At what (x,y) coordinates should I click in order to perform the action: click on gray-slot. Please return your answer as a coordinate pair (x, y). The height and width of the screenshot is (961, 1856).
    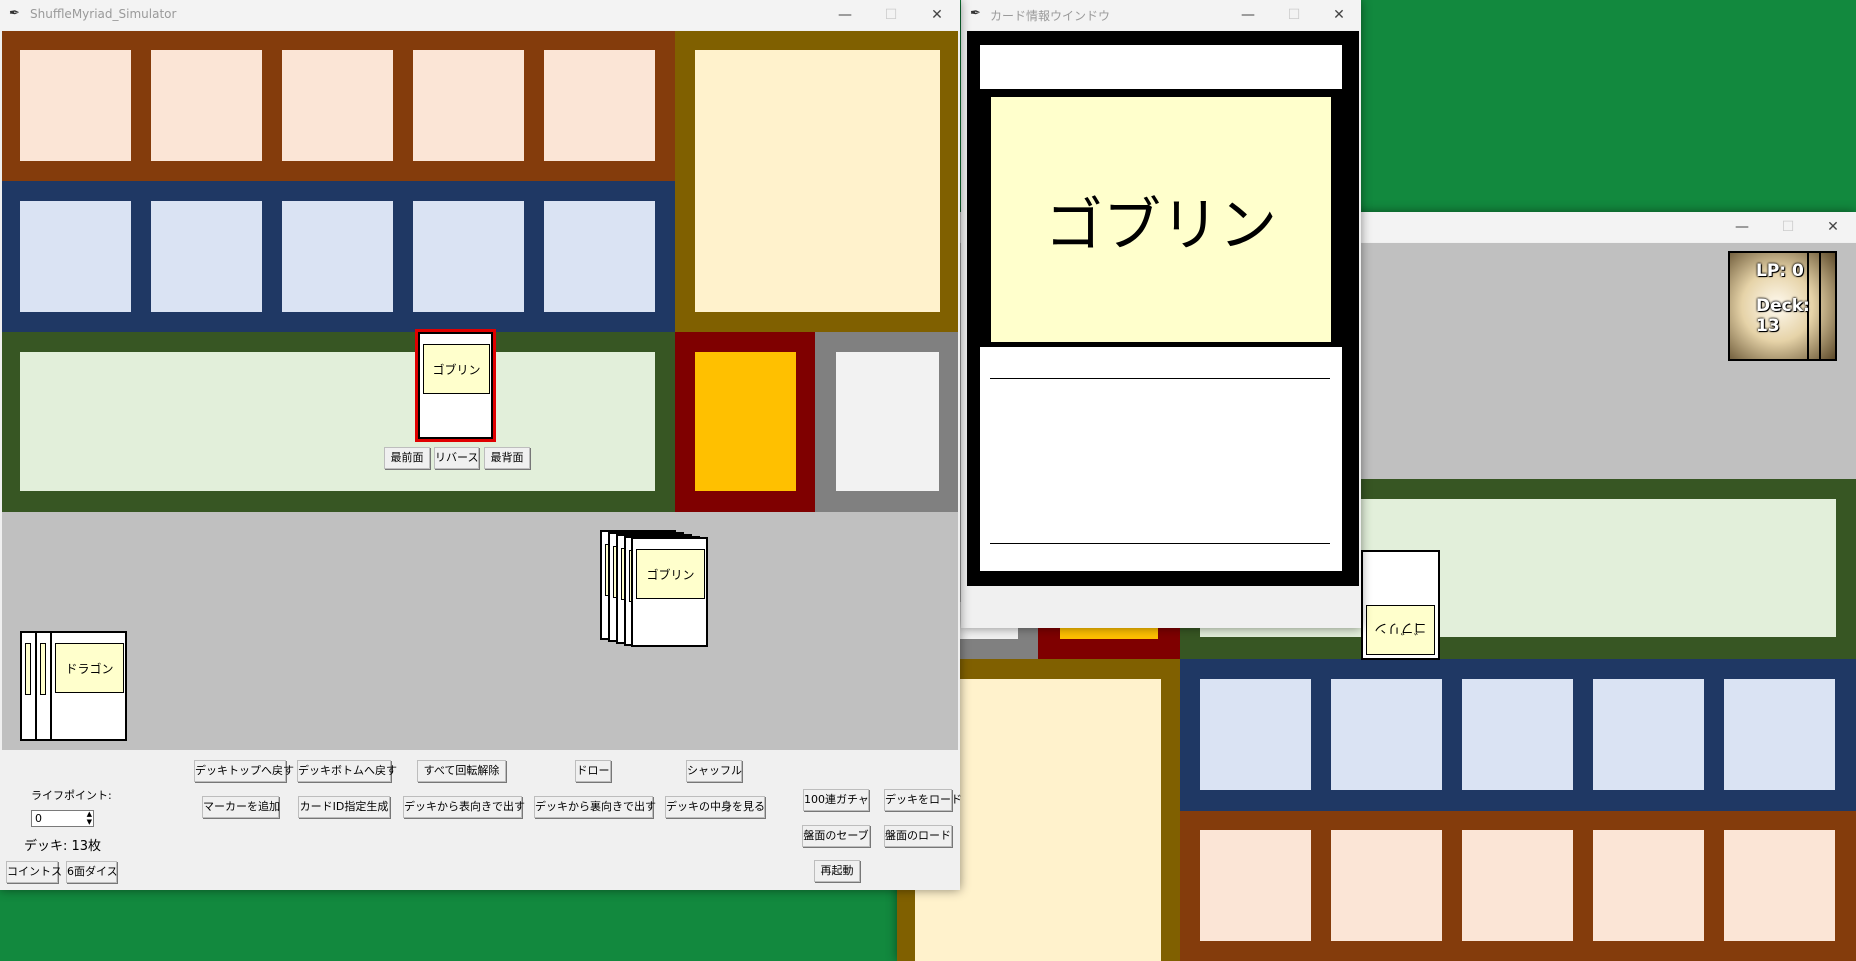
    Looking at the image, I should click on (887, 421).